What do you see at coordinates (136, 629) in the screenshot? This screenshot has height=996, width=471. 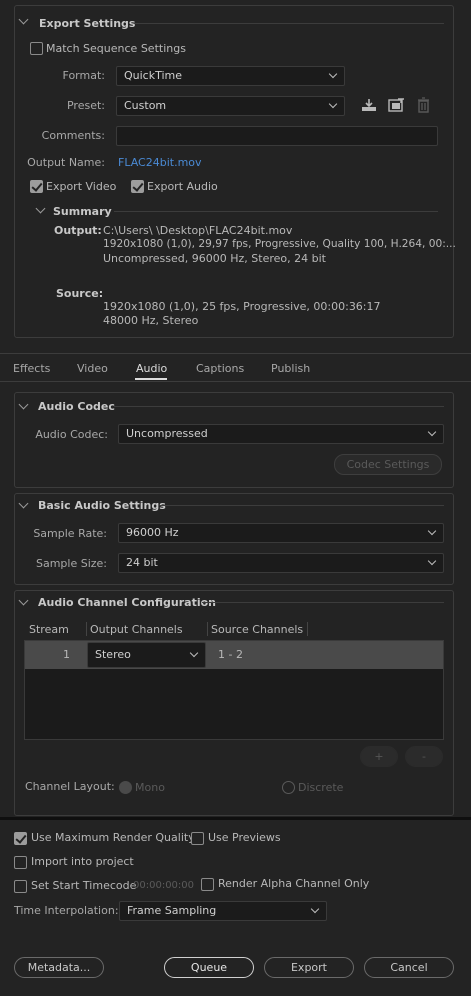 I see `column-header-output: Output Channels` at bounding box center [136, 629].